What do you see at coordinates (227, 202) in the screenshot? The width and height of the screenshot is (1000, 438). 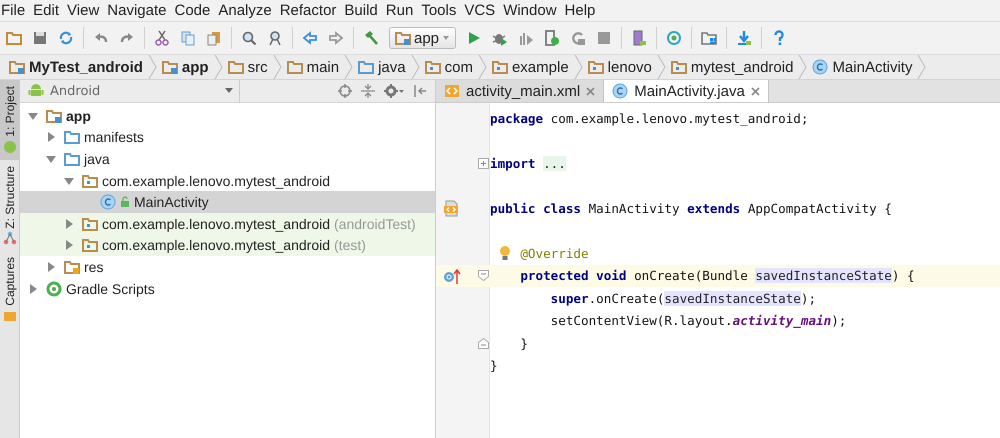 I see `tree-item: MainActivity` at bounding box center [227, 202].